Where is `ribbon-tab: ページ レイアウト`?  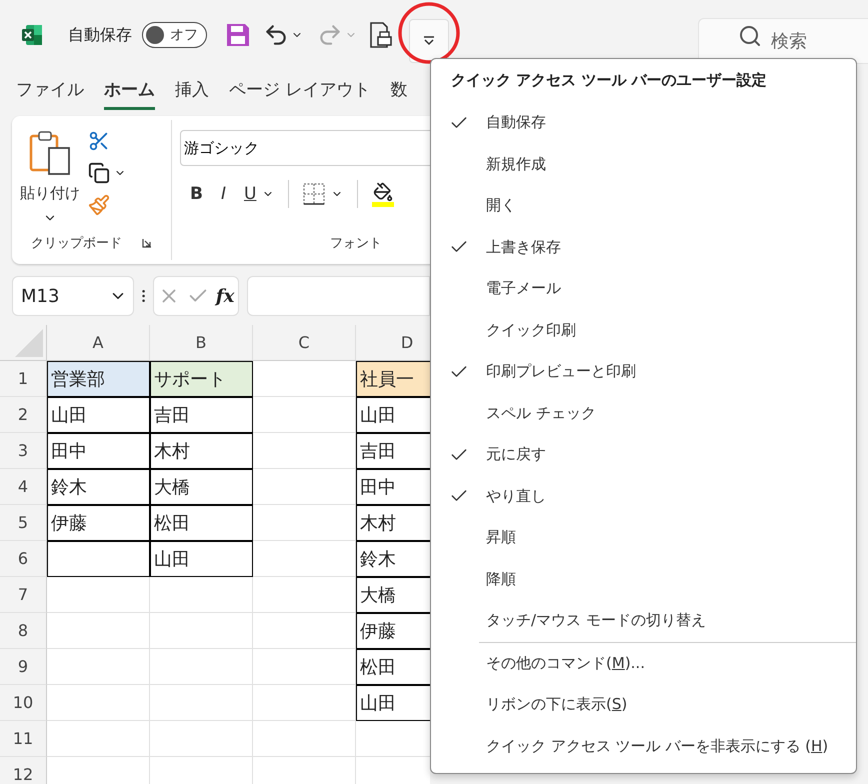 ribbon-tab: ページ レイアウト is located at coordinates (299, 94).